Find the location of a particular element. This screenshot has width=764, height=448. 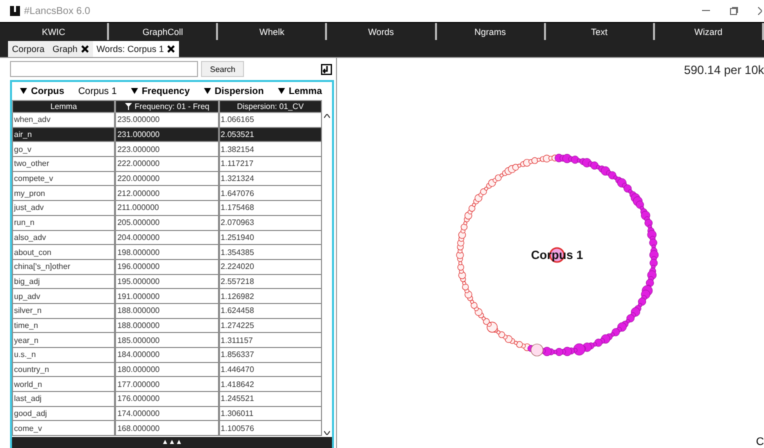

export-icon is located at coordinates (326, 69).